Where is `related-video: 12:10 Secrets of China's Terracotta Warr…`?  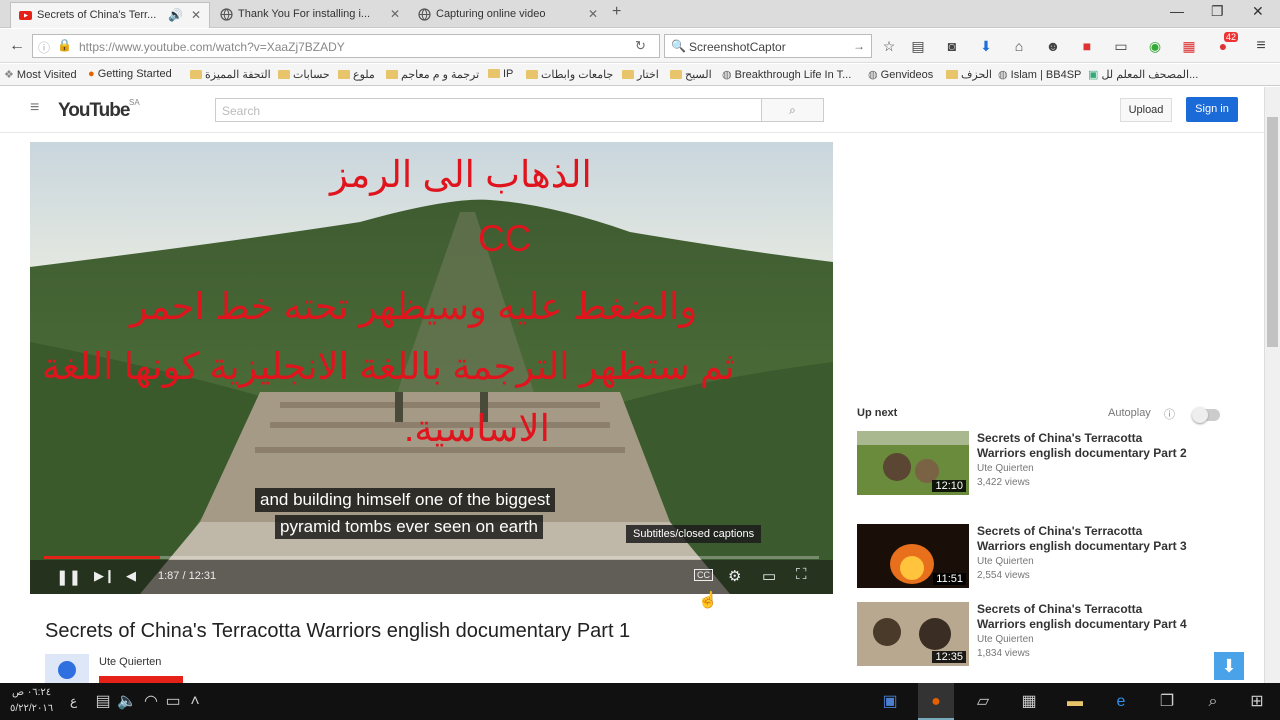
related-video: 12:10 Secrets of China's Terracotta Warr… is located at coordinates (1052, 464).